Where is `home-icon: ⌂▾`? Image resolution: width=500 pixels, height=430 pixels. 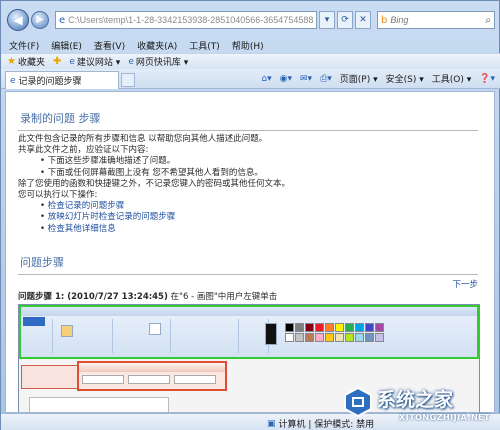
home-icon: ⌂▾ is located at coordinates (266, 79).